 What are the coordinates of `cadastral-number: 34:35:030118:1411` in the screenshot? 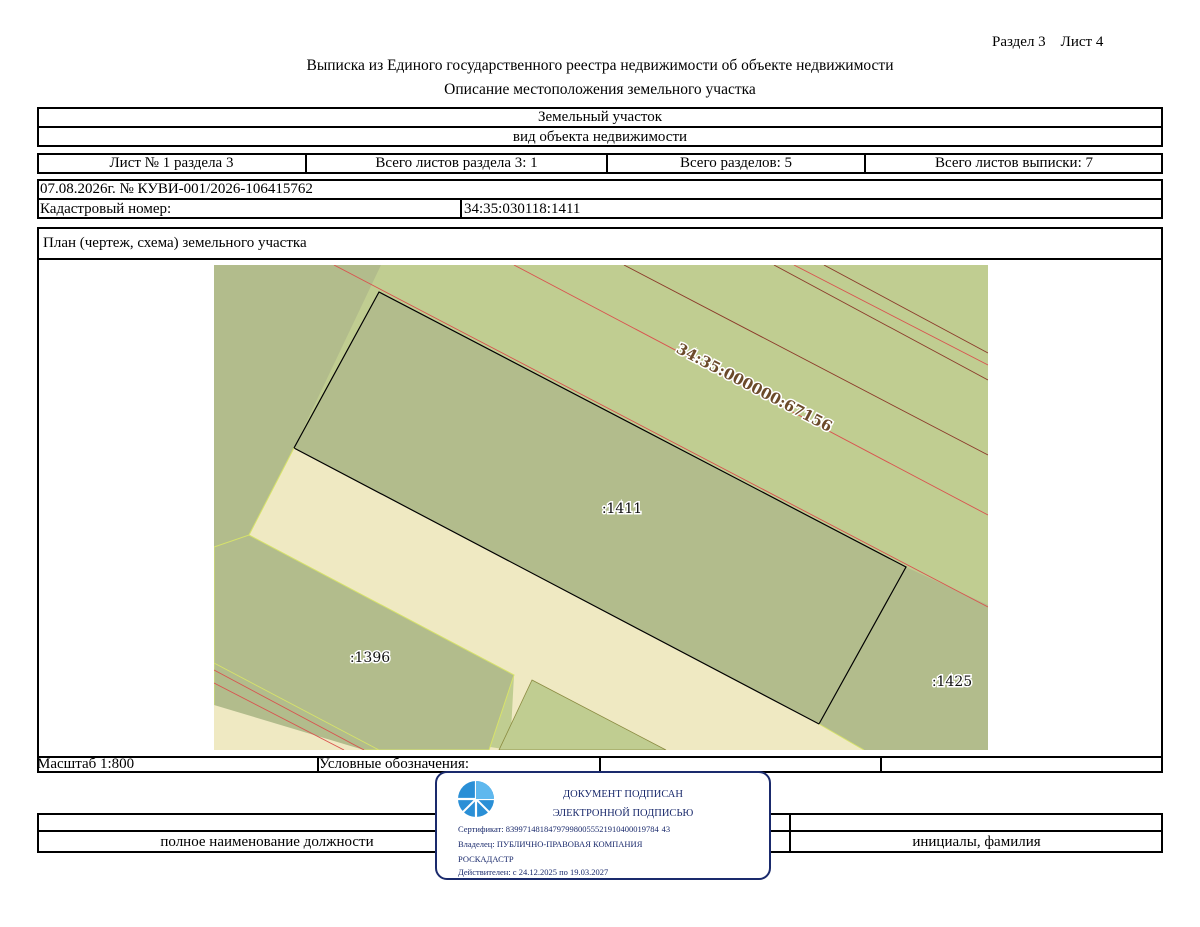 It's located at (522, 208).